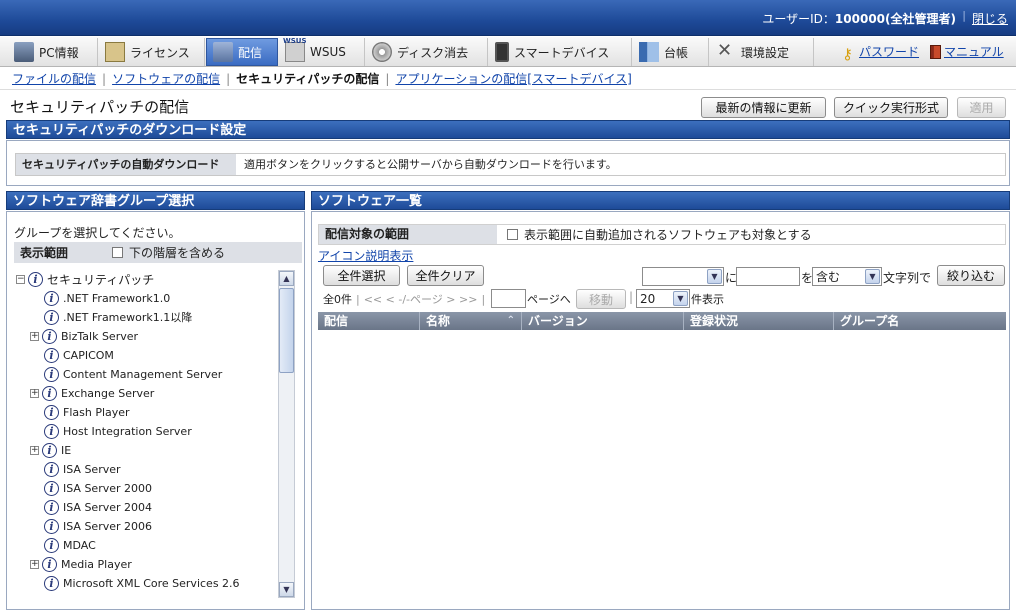 The height and width of the screenshot is (614, 1016). I want to click on tree-node: i ISA Server 2000, so click(98, 488).